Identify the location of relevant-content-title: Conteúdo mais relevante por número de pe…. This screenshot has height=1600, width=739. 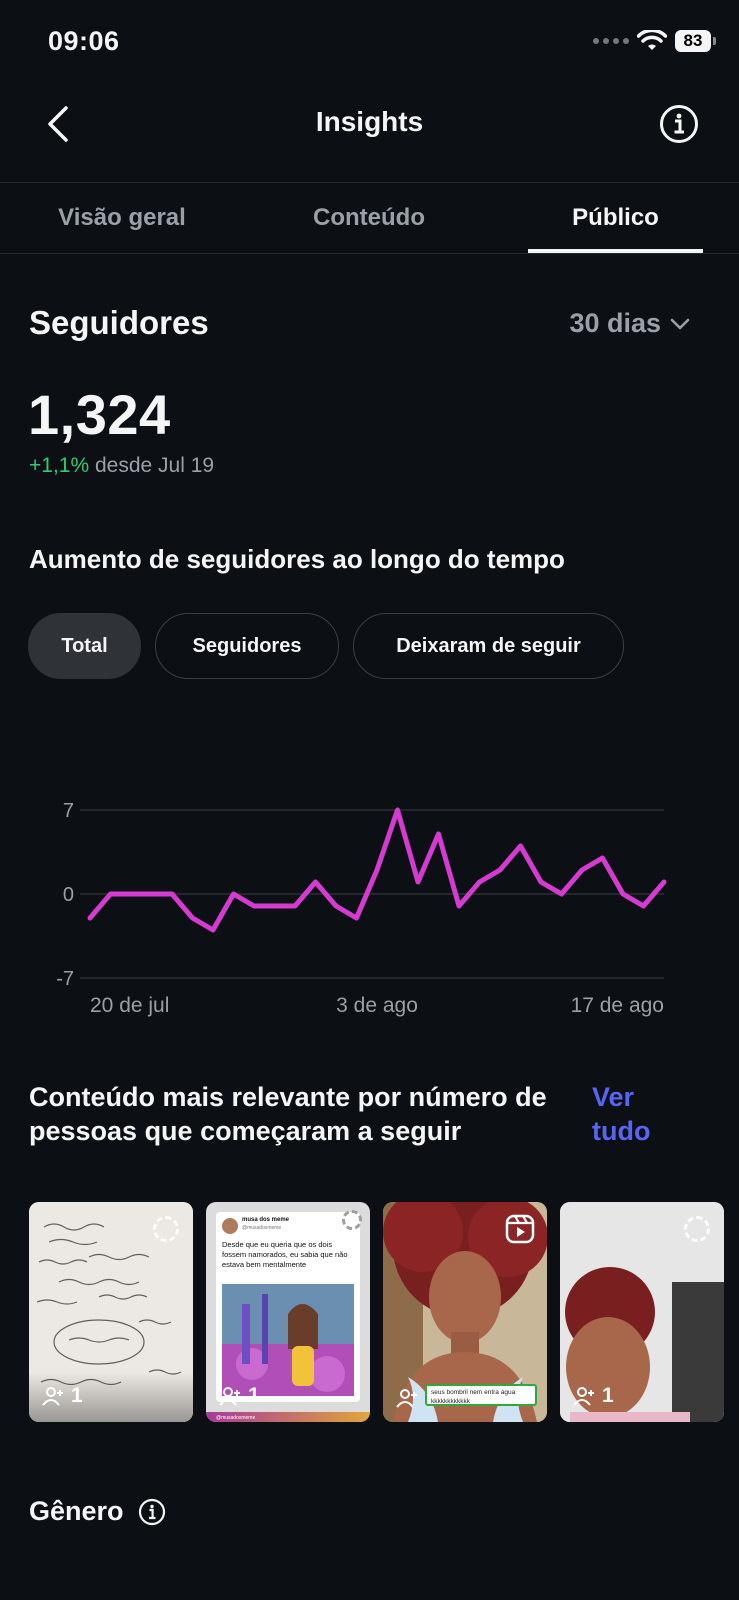
(288, 1114).